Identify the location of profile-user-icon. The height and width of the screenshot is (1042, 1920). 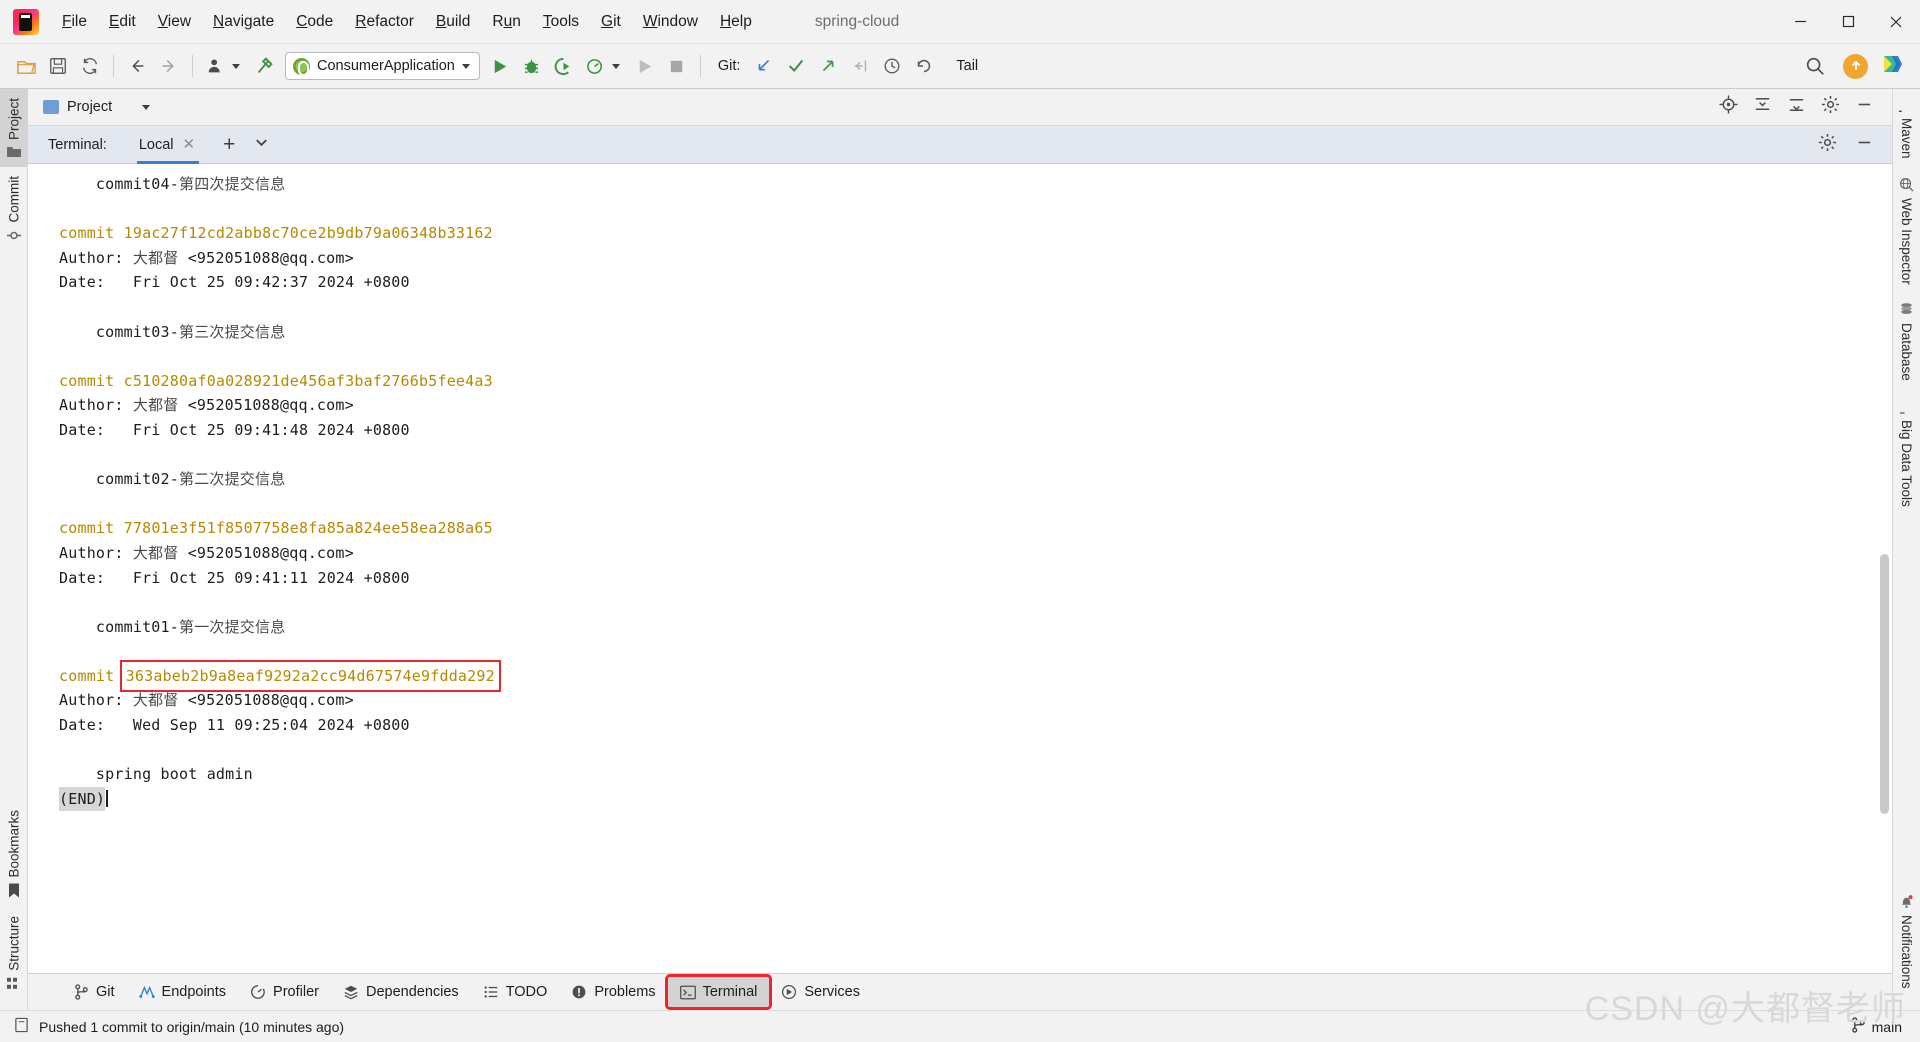
(216, 66).